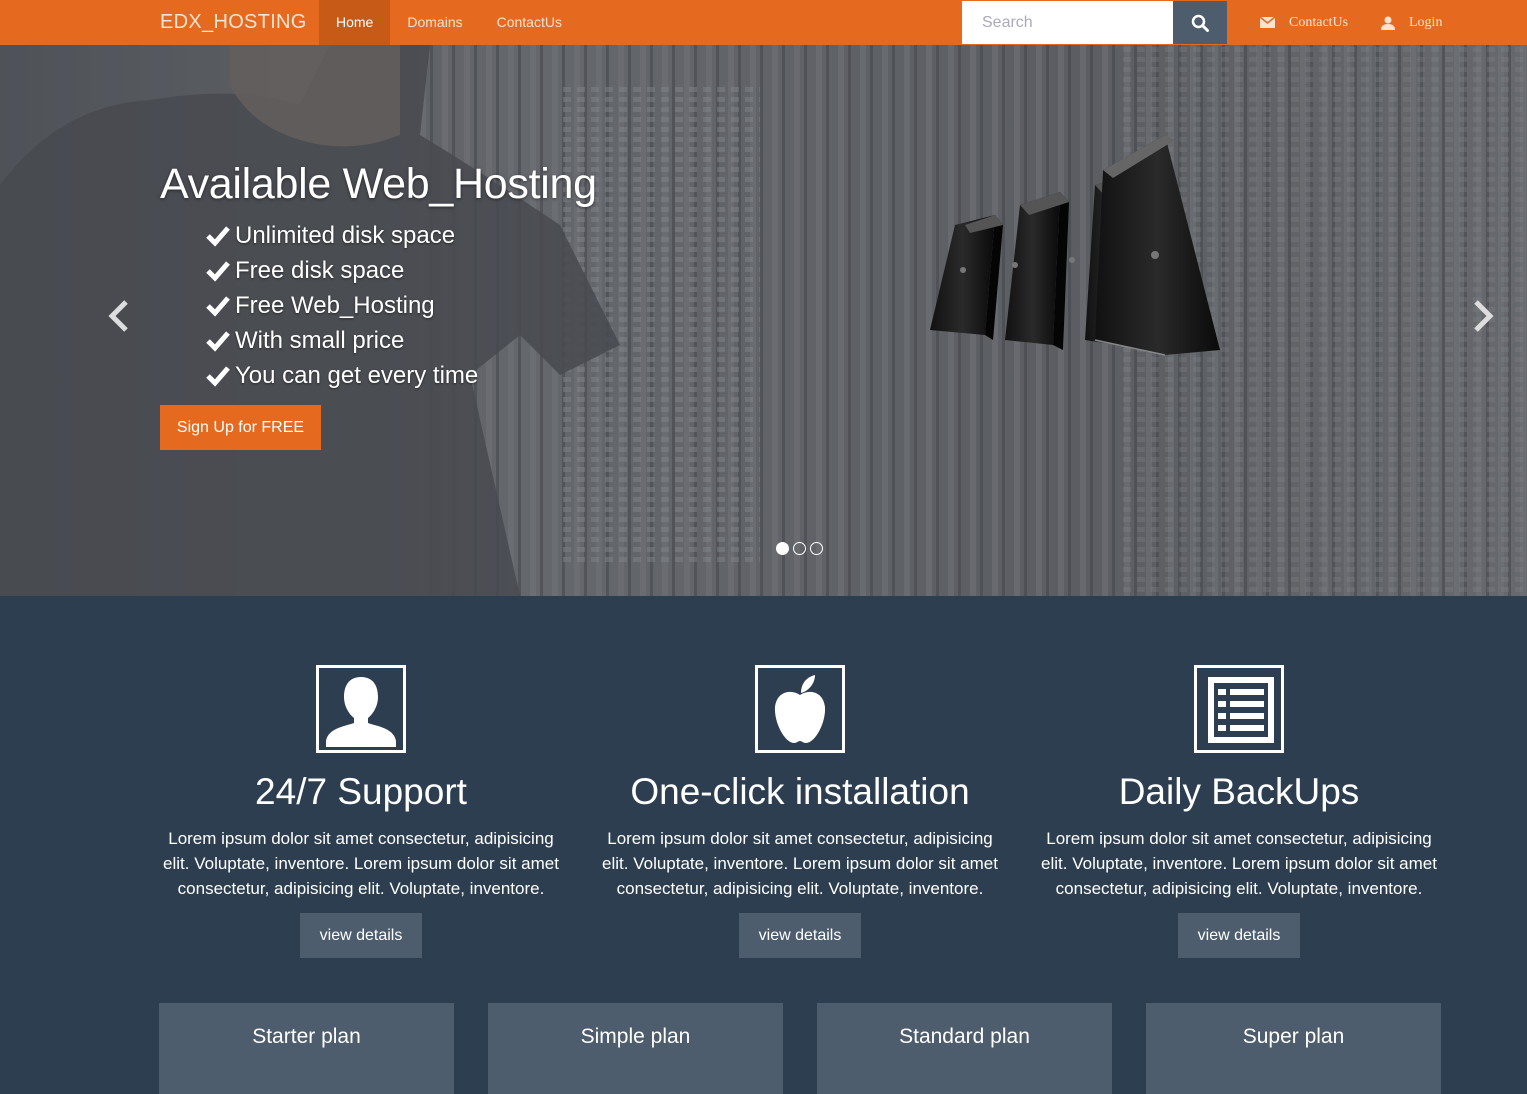  I want to click on service-title: Daily BackUps, so click(1239, 791).